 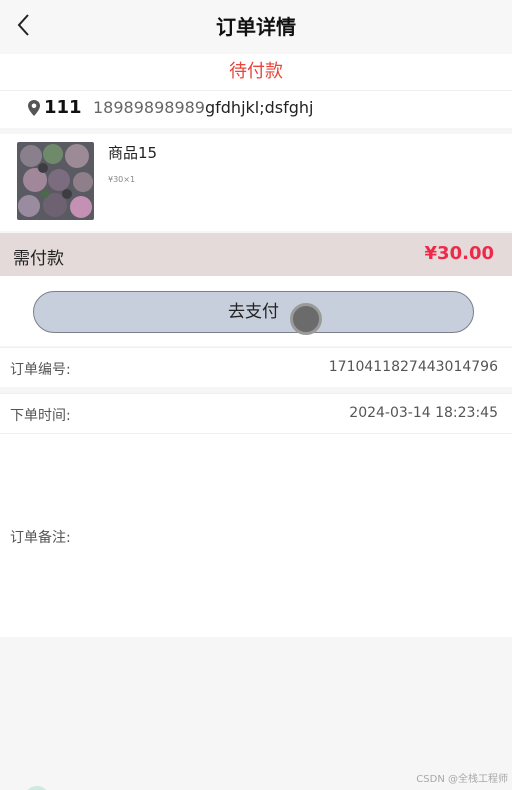 I want to click on recipient-name: 111, so click(x=63, y=107).